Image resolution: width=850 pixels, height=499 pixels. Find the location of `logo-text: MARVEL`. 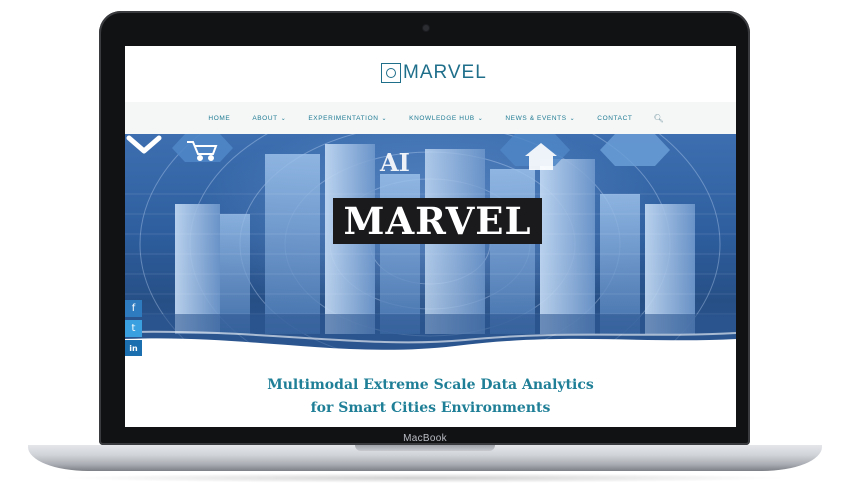

logo-text: MARVEL is located at coordinates (445, 72).